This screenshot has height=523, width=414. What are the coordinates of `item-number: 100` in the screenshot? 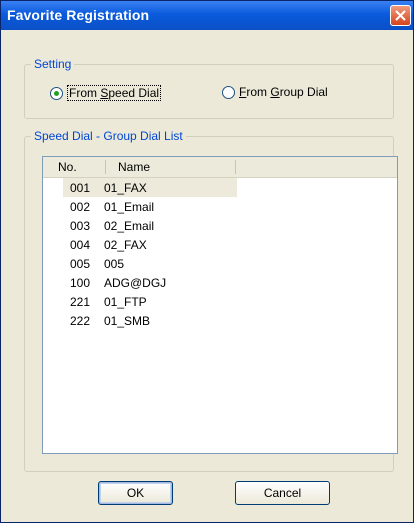 It's located at (80, 283).